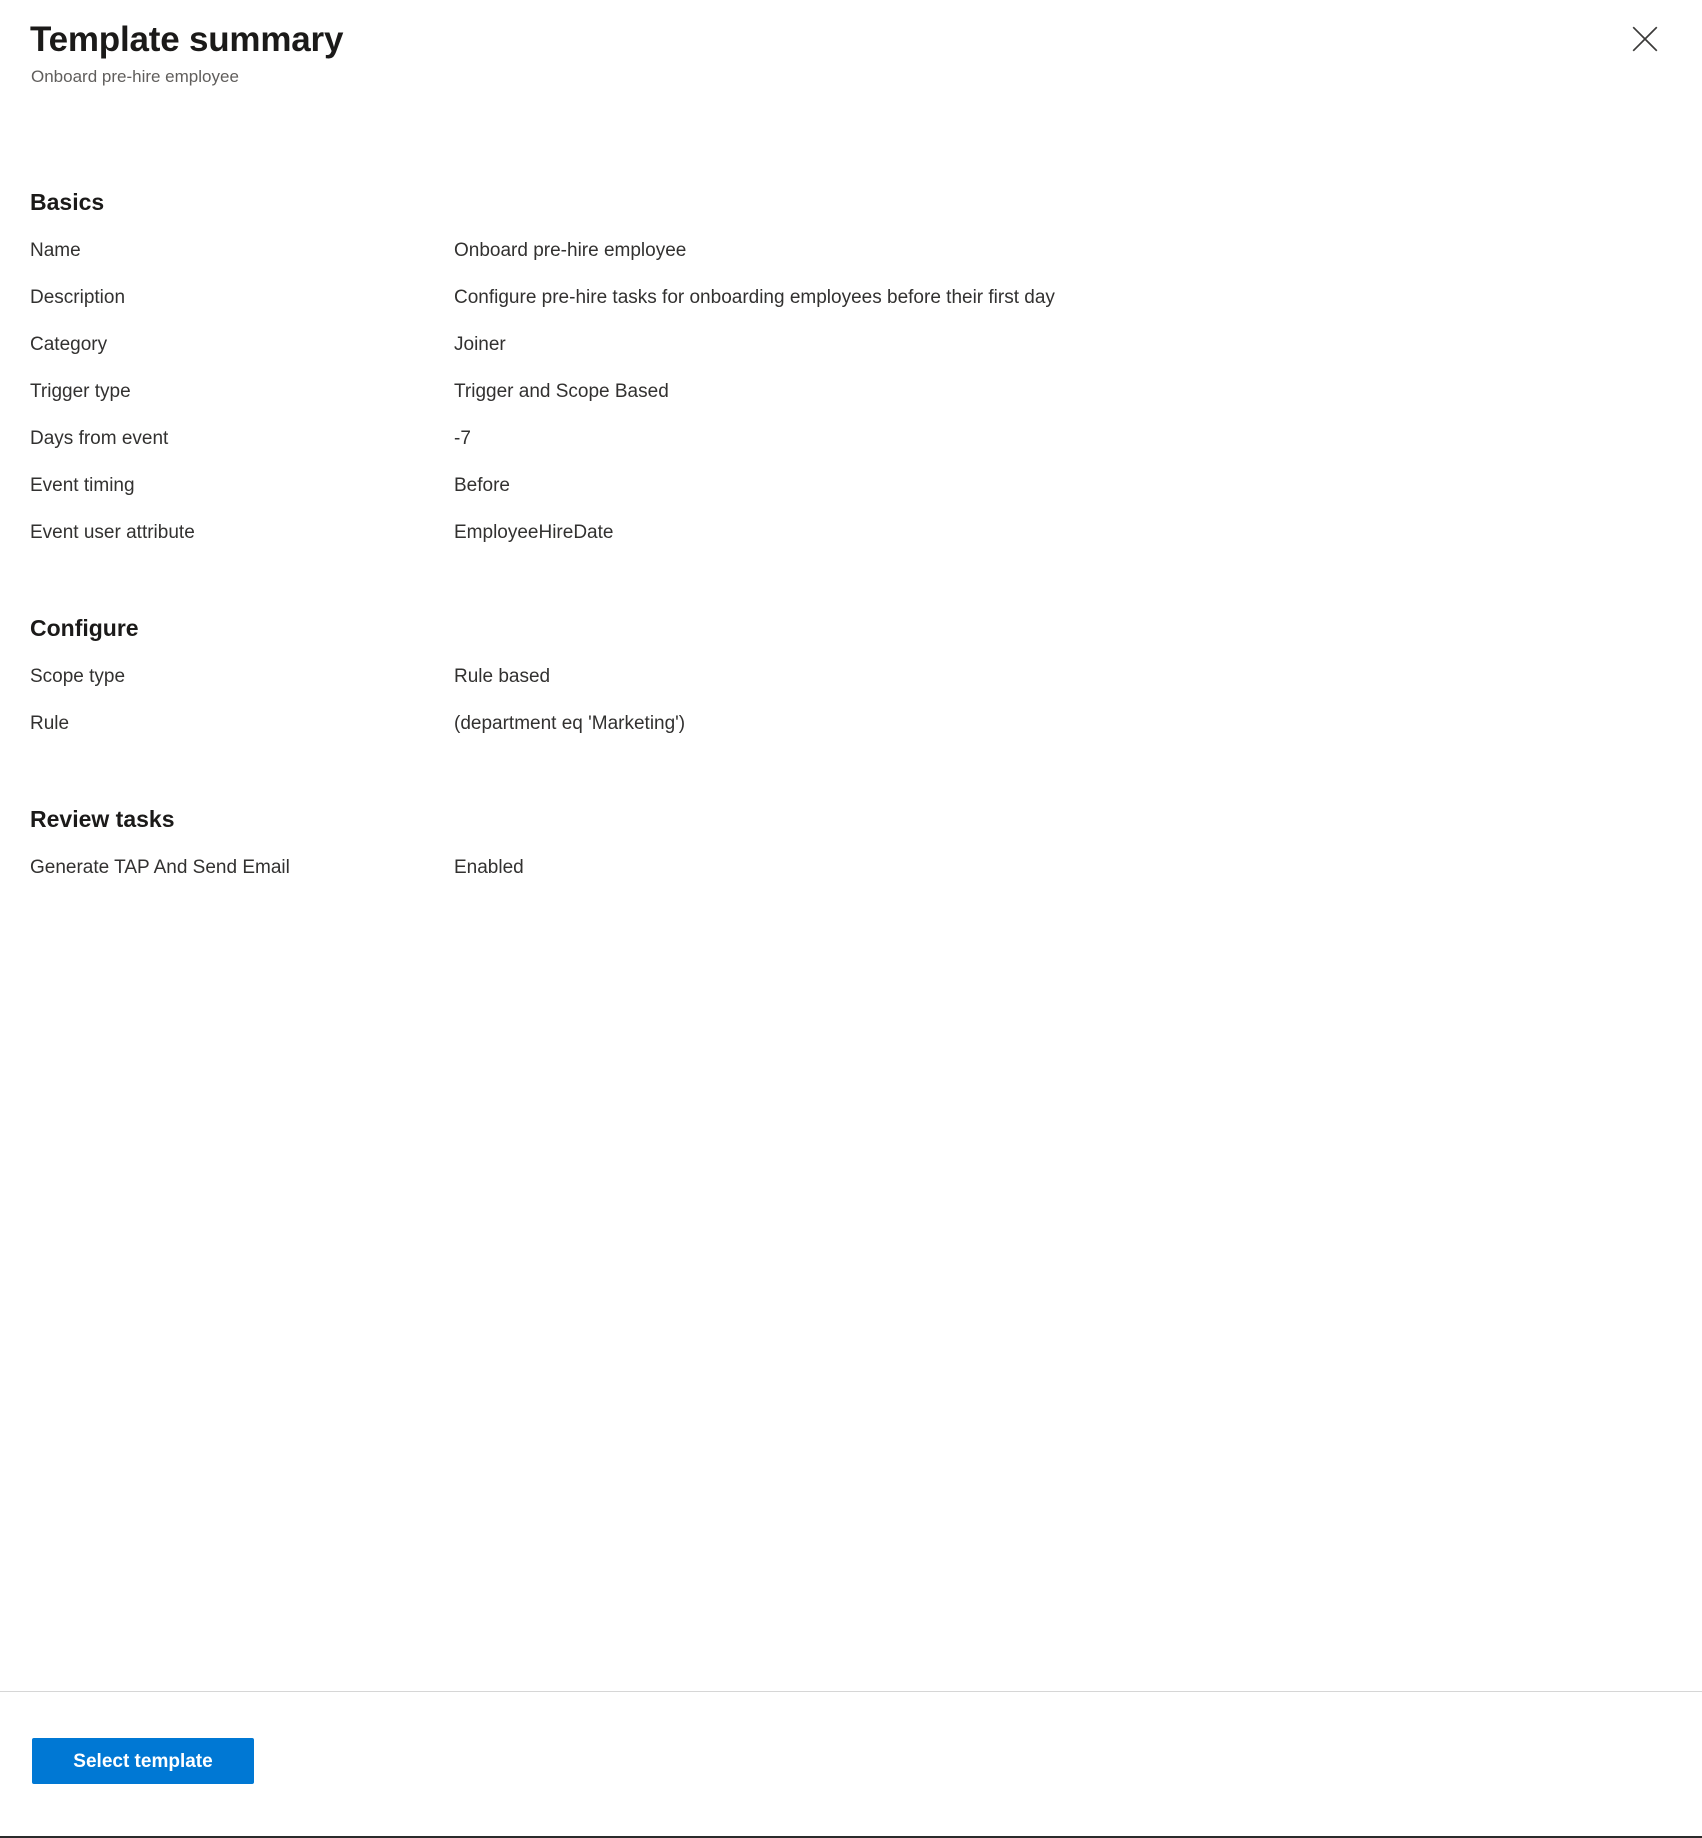 The height and width of the screenshot is (1838, 1702). What do you see at coordinates (160, 867) in the screenshot?
I see `row-label: Generate TAP And Send Email` at bounding box center [160, 867].